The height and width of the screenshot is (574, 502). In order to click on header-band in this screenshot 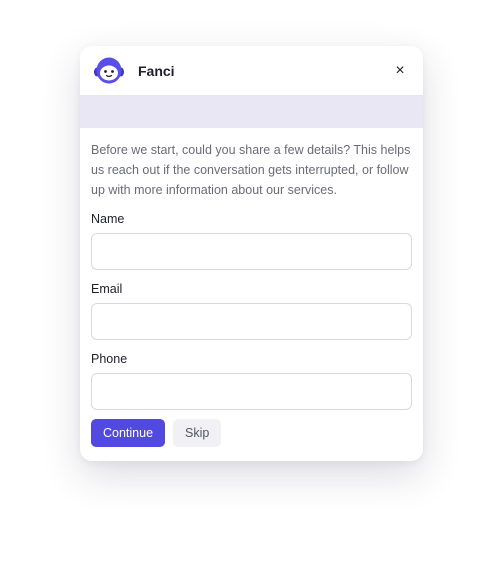, I will do `click(251, 112)`.